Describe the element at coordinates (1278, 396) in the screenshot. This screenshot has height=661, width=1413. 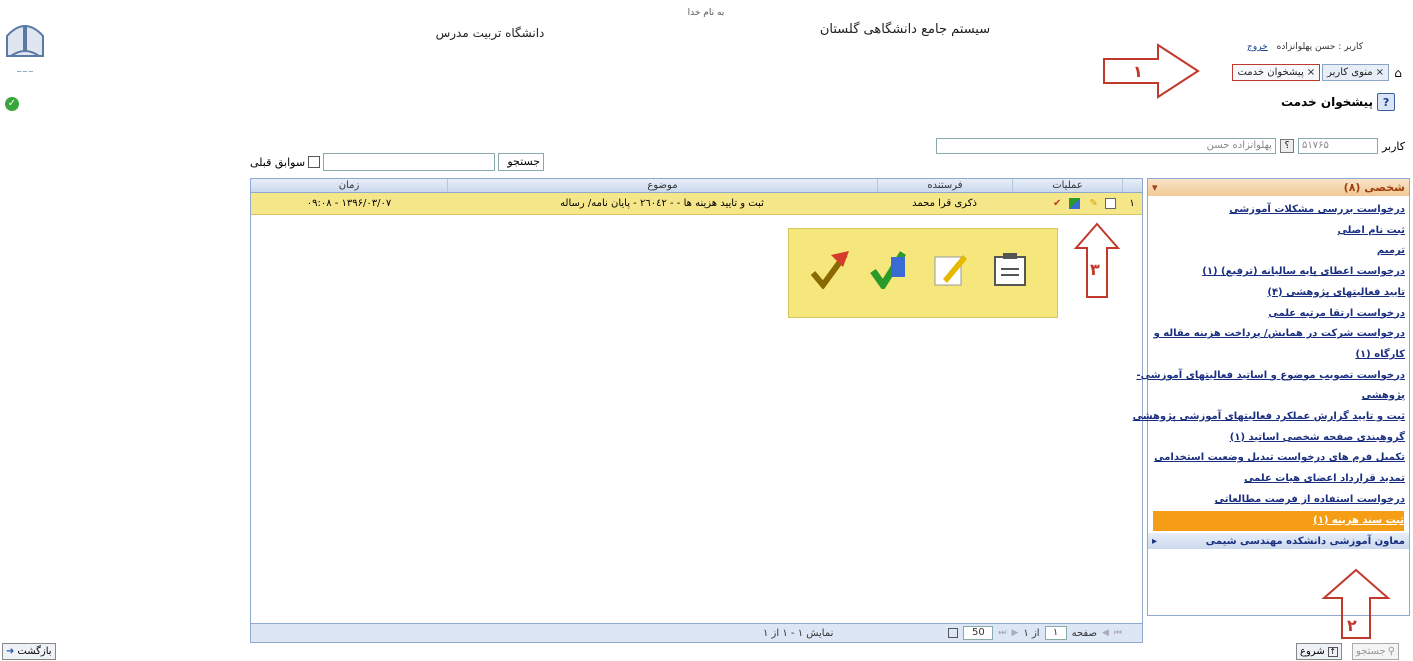
I see `sidebar-item: پژوهشی` at that location.